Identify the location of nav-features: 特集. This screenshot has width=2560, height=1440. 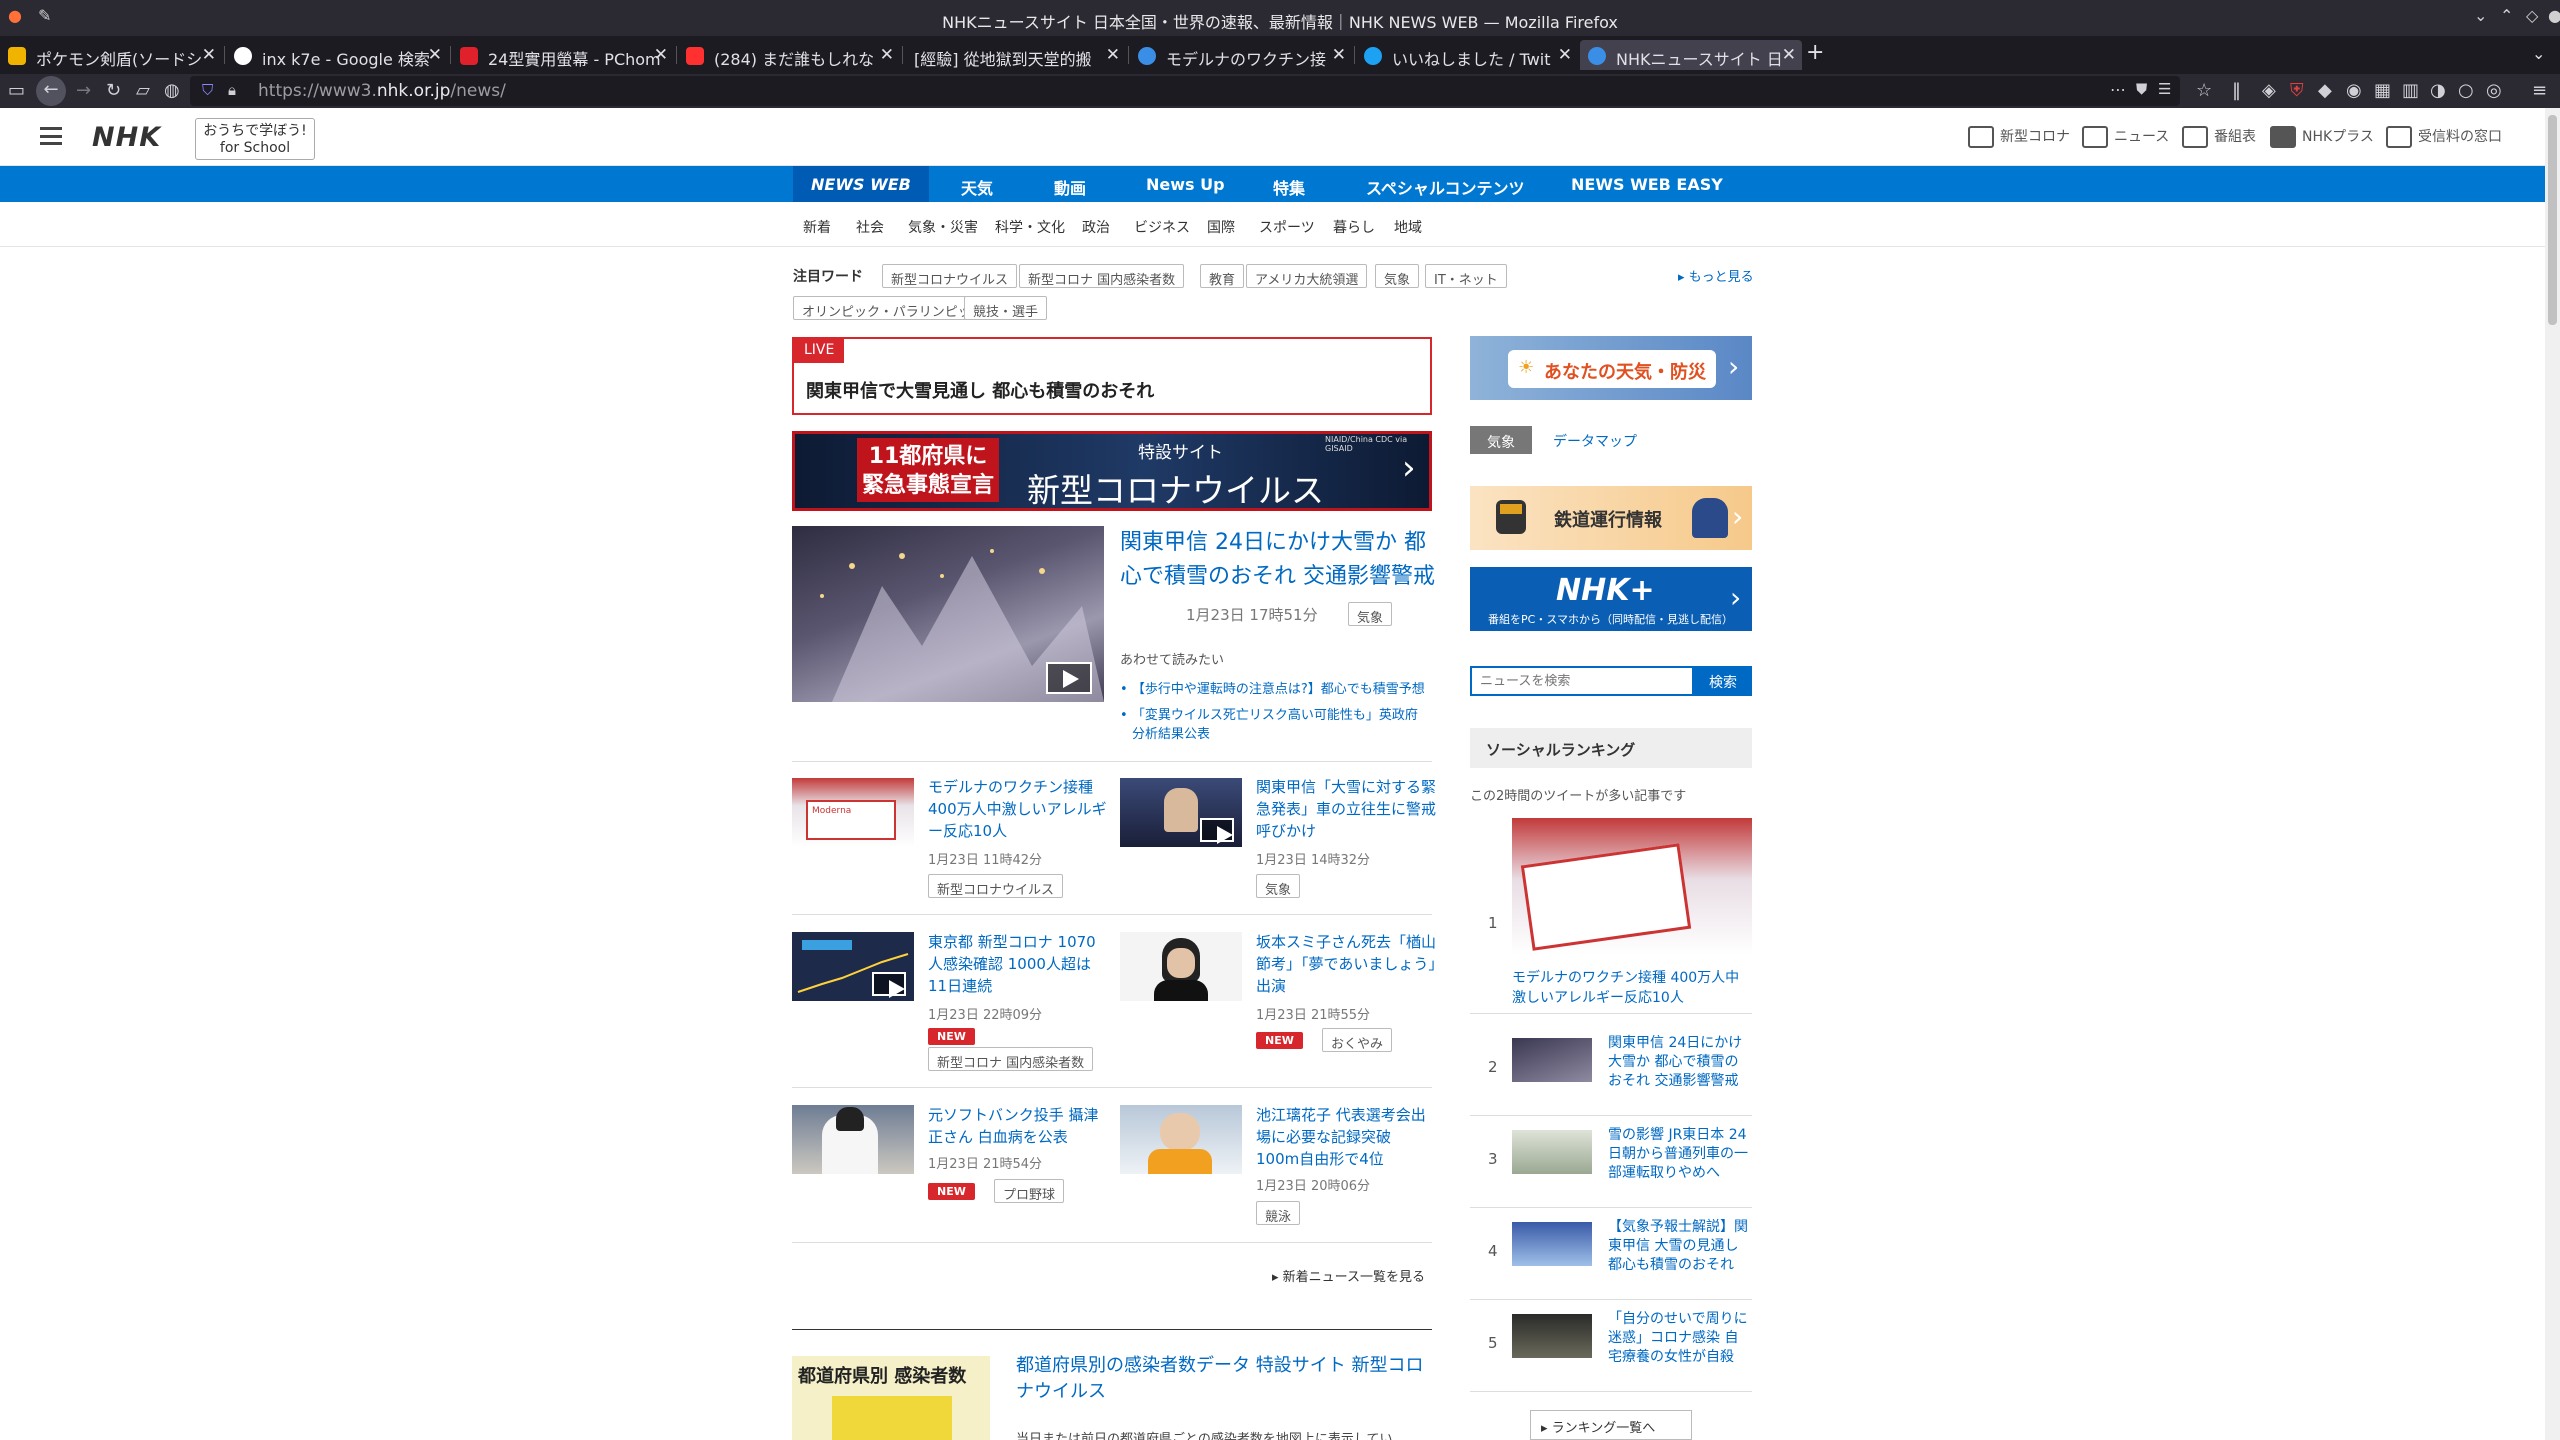
(1289, 184).